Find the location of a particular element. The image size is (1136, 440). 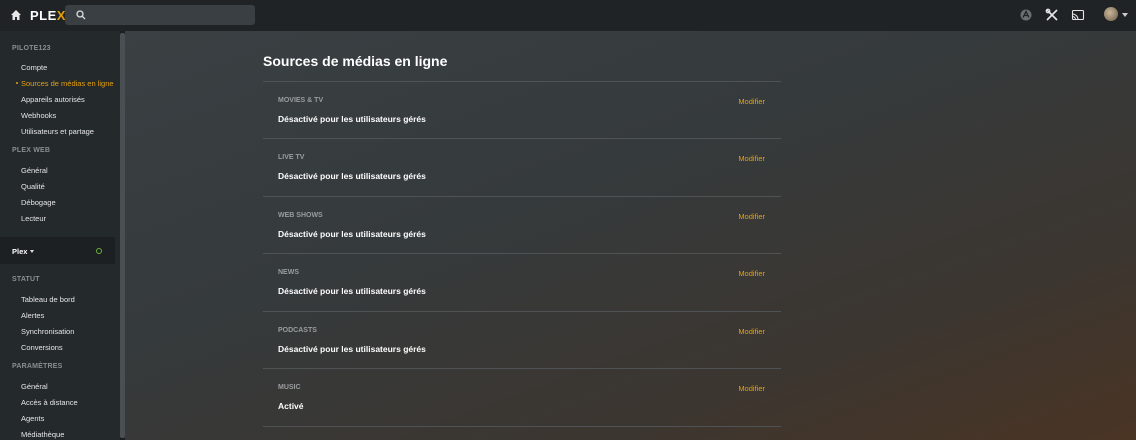

sidebar-item-settings-general: Général is located at coordinates (34, 386).